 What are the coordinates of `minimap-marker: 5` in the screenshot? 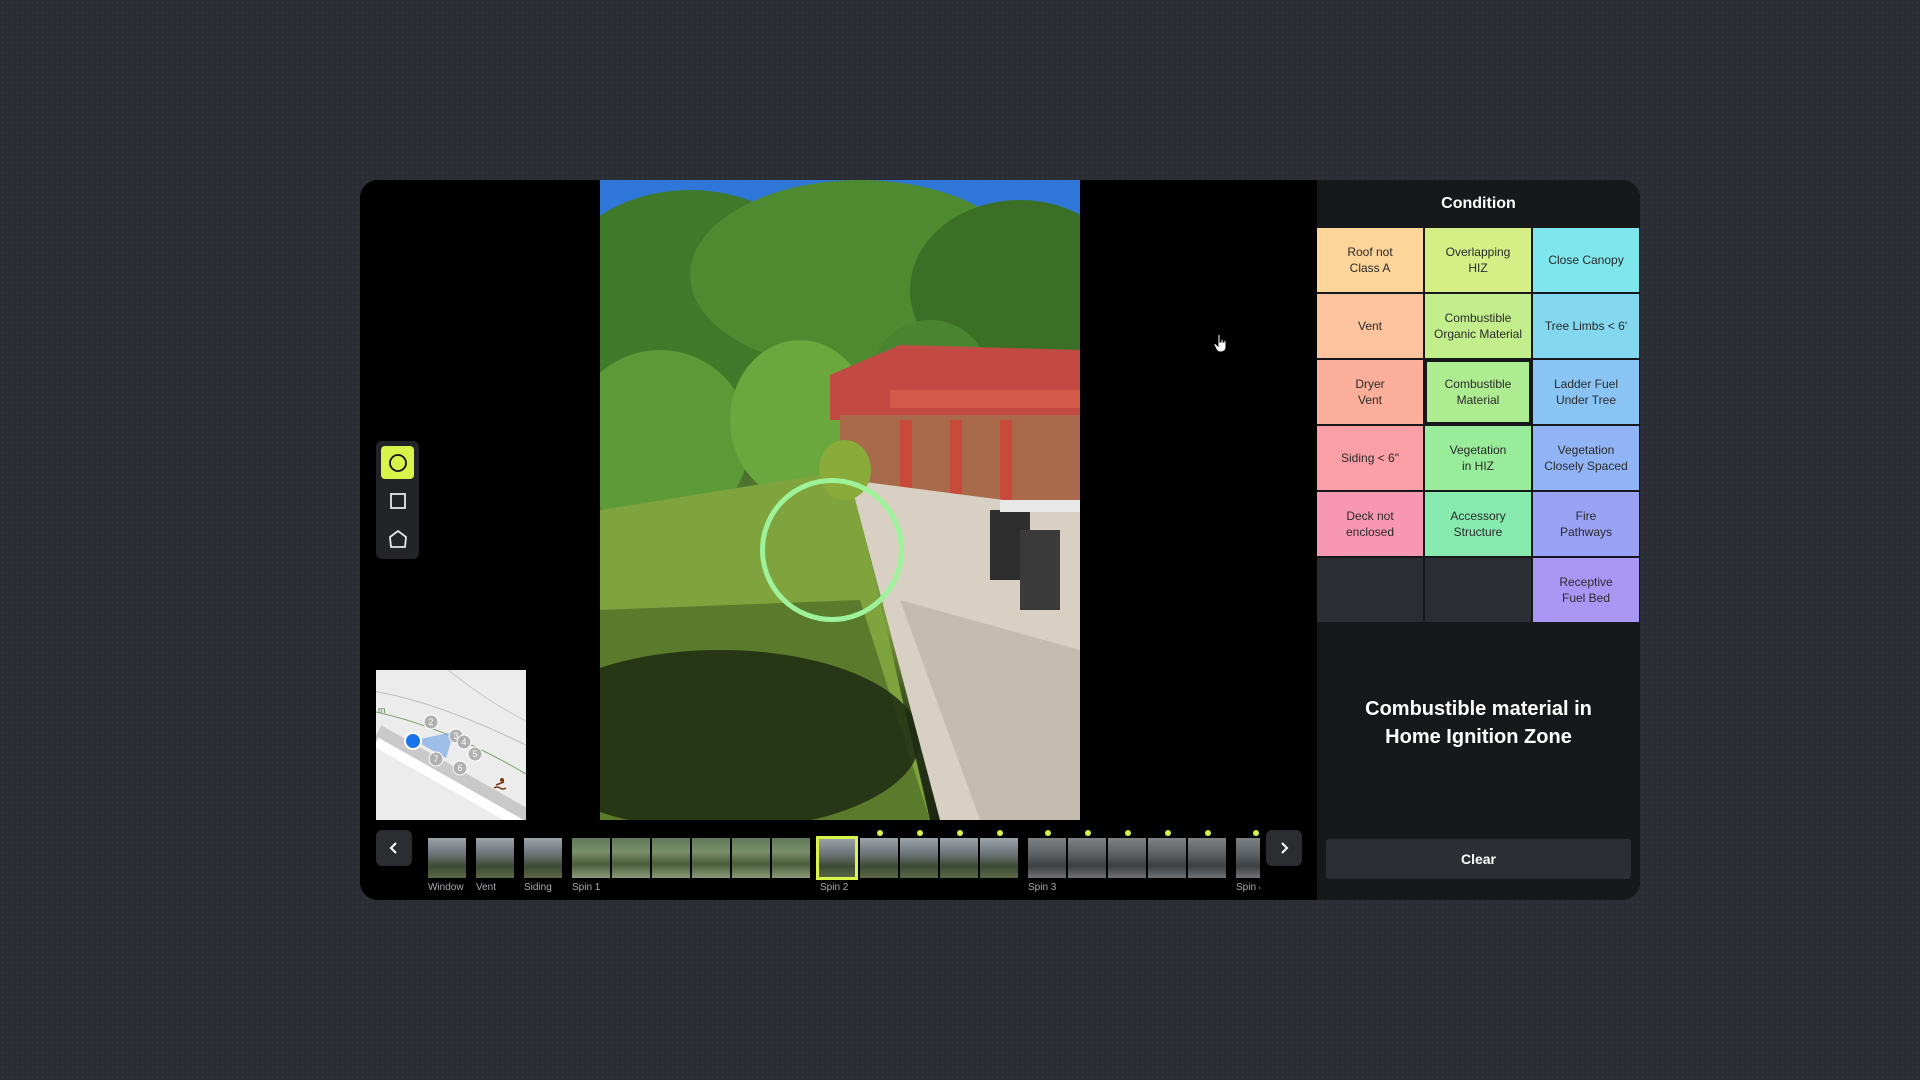 It's located at (474, 754).